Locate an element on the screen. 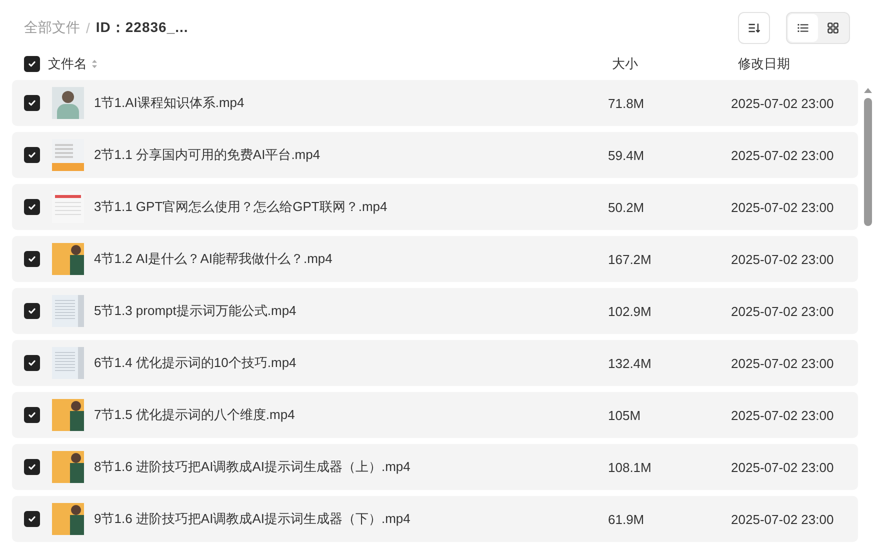 Image resolution: width=874 pixels, height=559 pixels. file-size: 59.4M is located at coordinates (626, 155).